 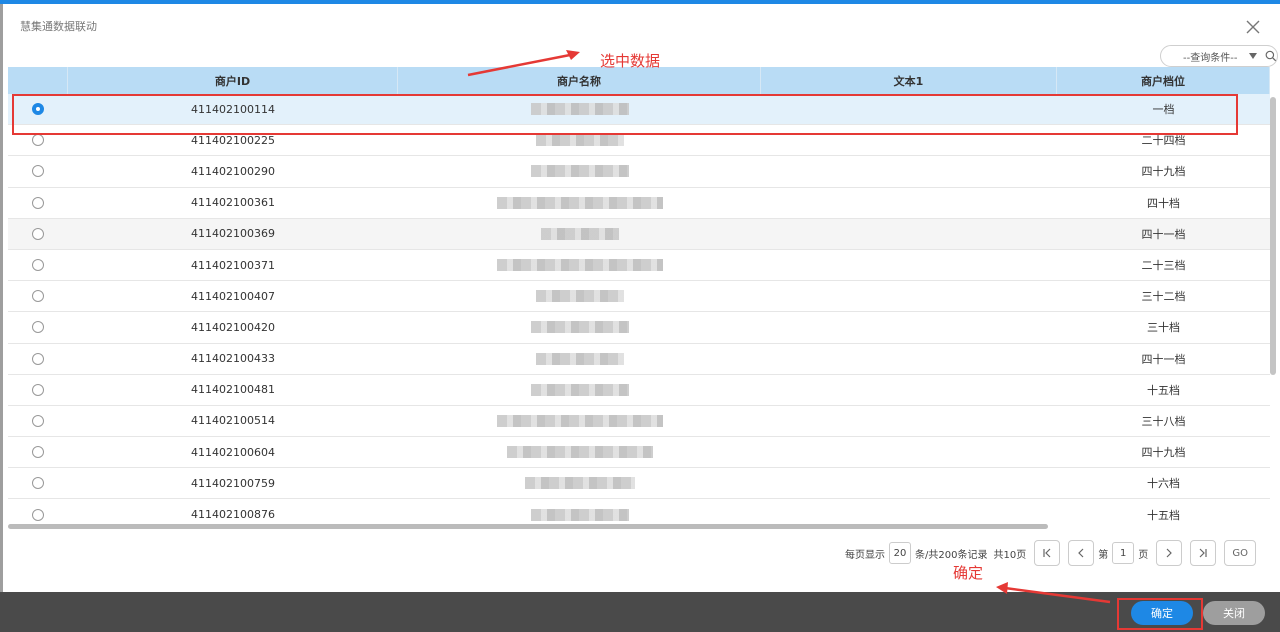 I want to click on chevron-left-icon, so click(x=1081, y=553).